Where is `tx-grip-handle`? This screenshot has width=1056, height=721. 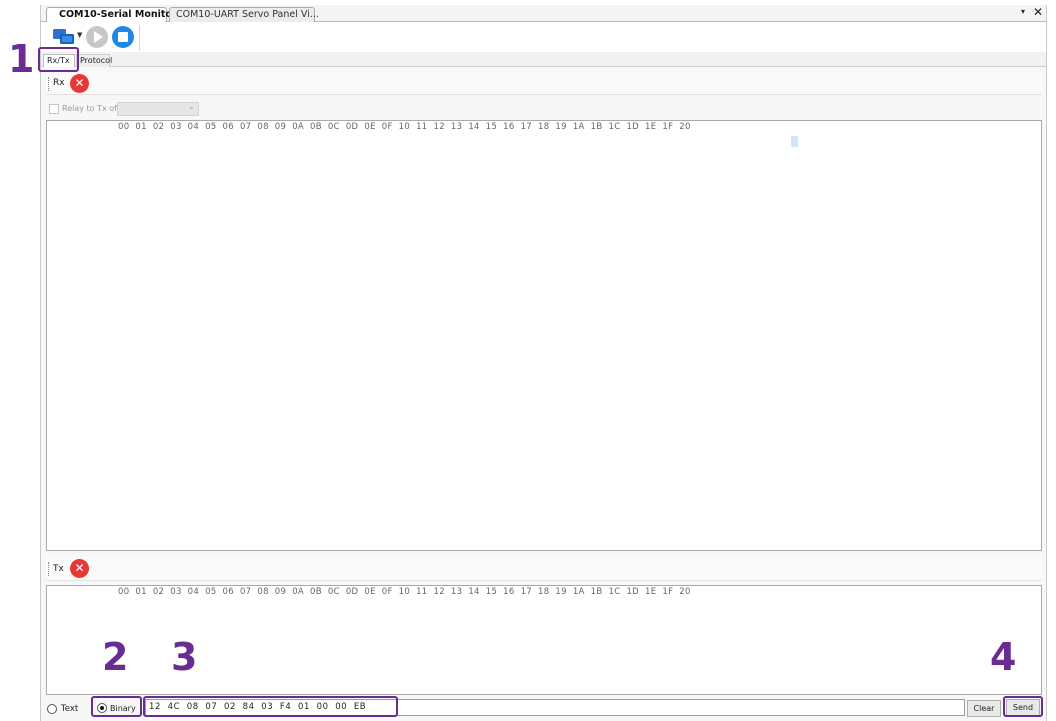 tx-grip-handle is located at coordinates (49, 569).